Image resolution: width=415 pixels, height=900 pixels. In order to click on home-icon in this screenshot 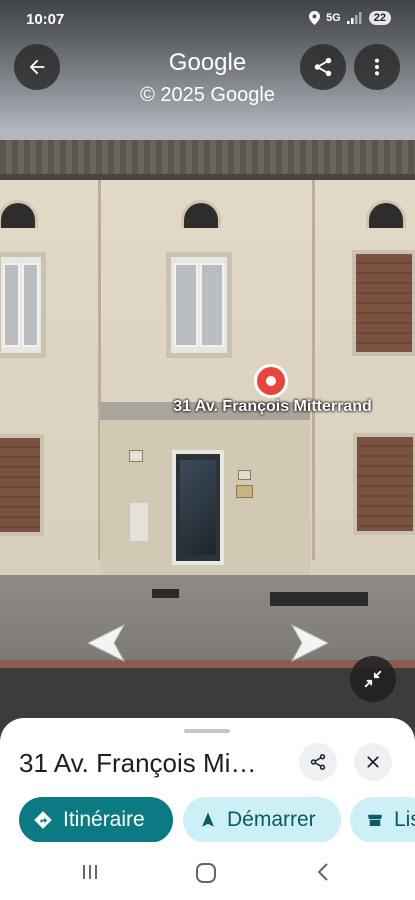, I will do `click(206, 873)`.